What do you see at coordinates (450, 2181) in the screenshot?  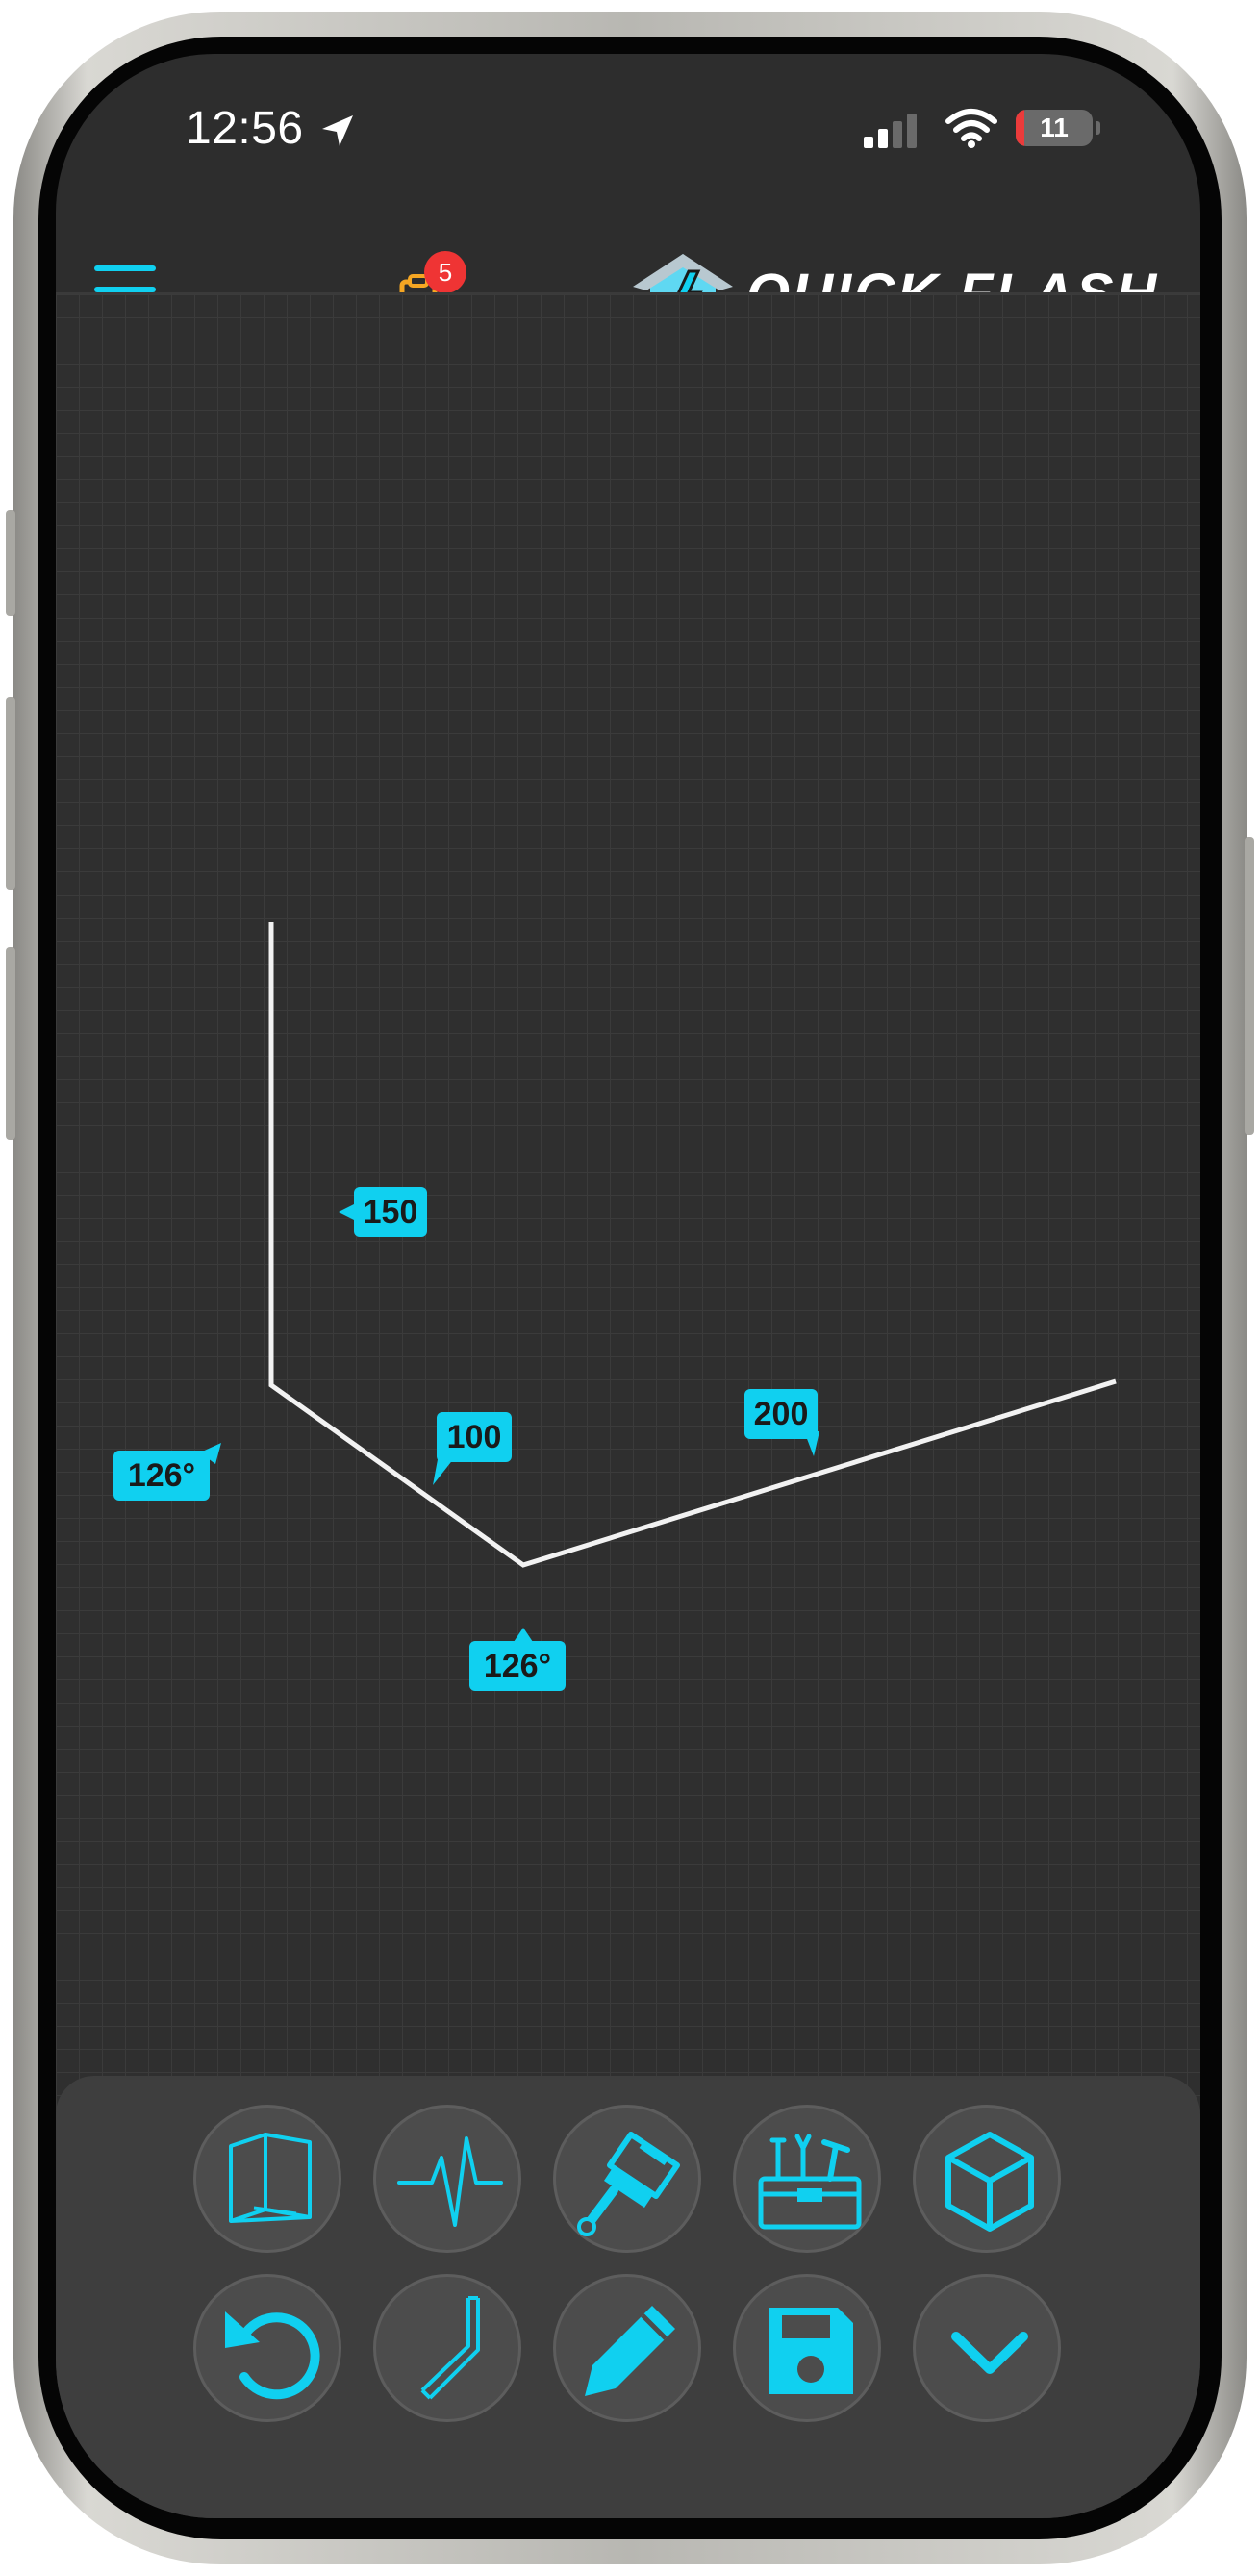 I see `pulse-wave-icon` at bounding box center [450, 2181].